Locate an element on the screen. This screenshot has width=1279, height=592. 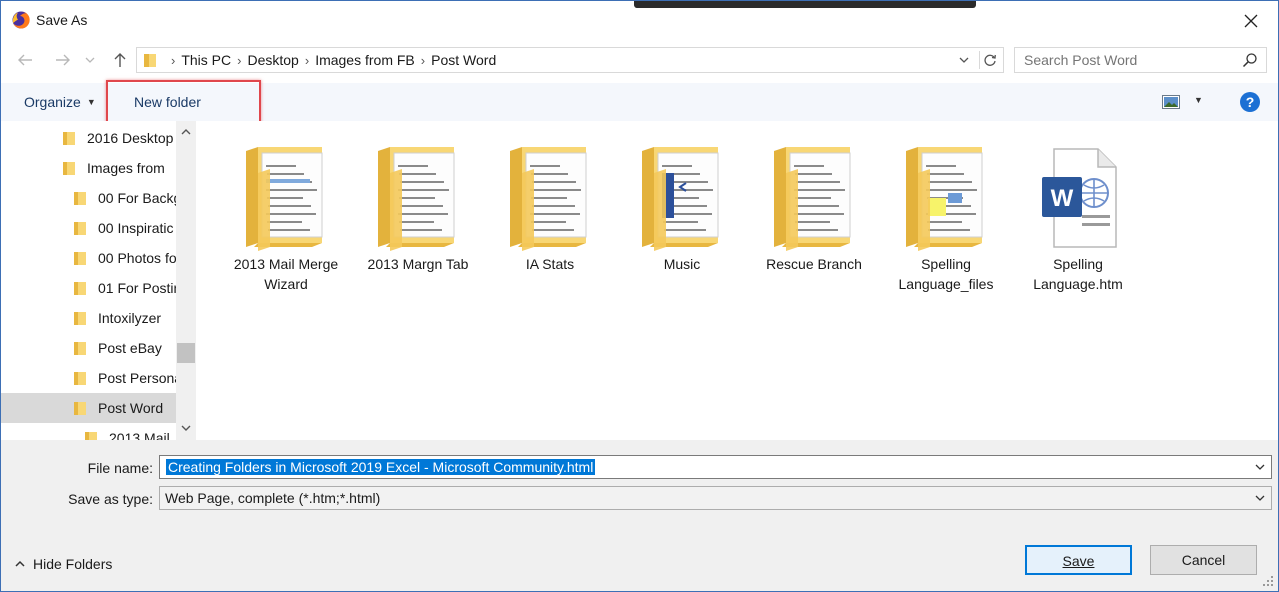
file-label-line-1: 2013 Margn Tab is located at coordinates (418, 264).